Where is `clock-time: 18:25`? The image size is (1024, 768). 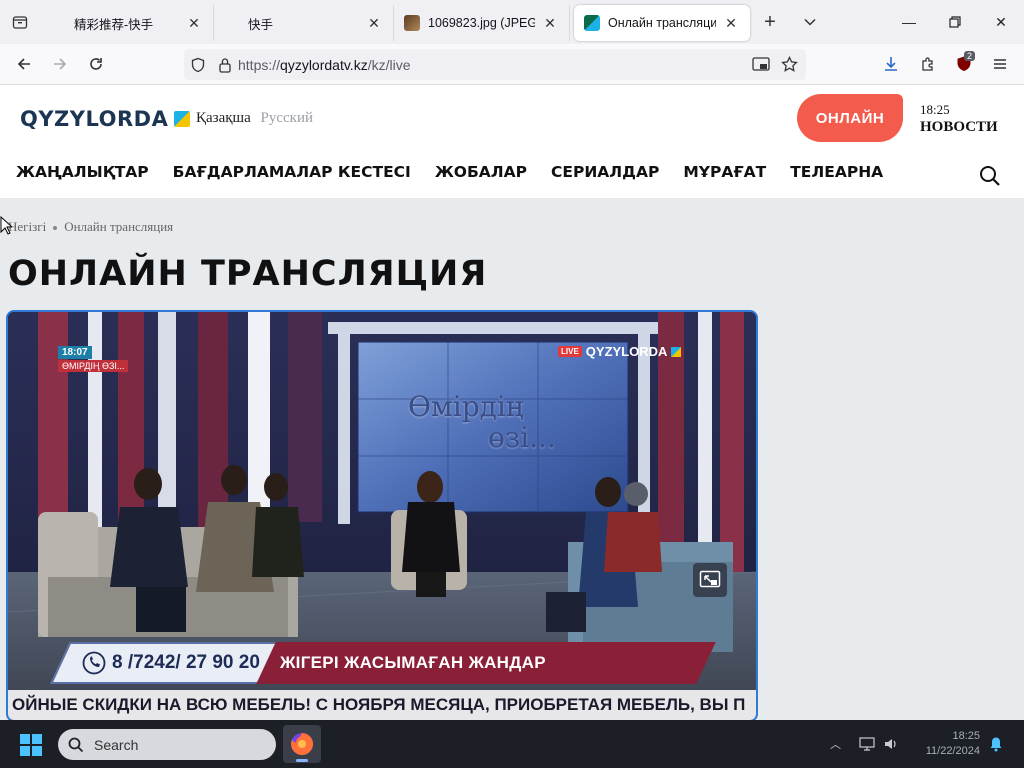
clock-time: 18:25 is located at coordinates (966, 736).